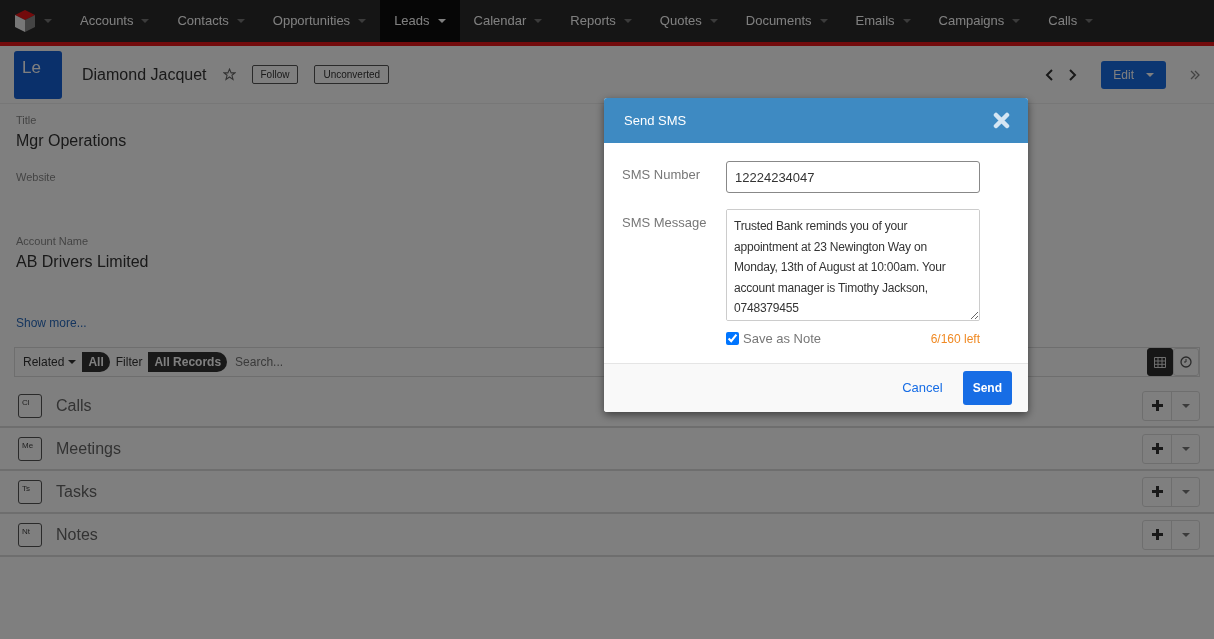  I want to click on related-filter-pill: All, so click(96, 362).